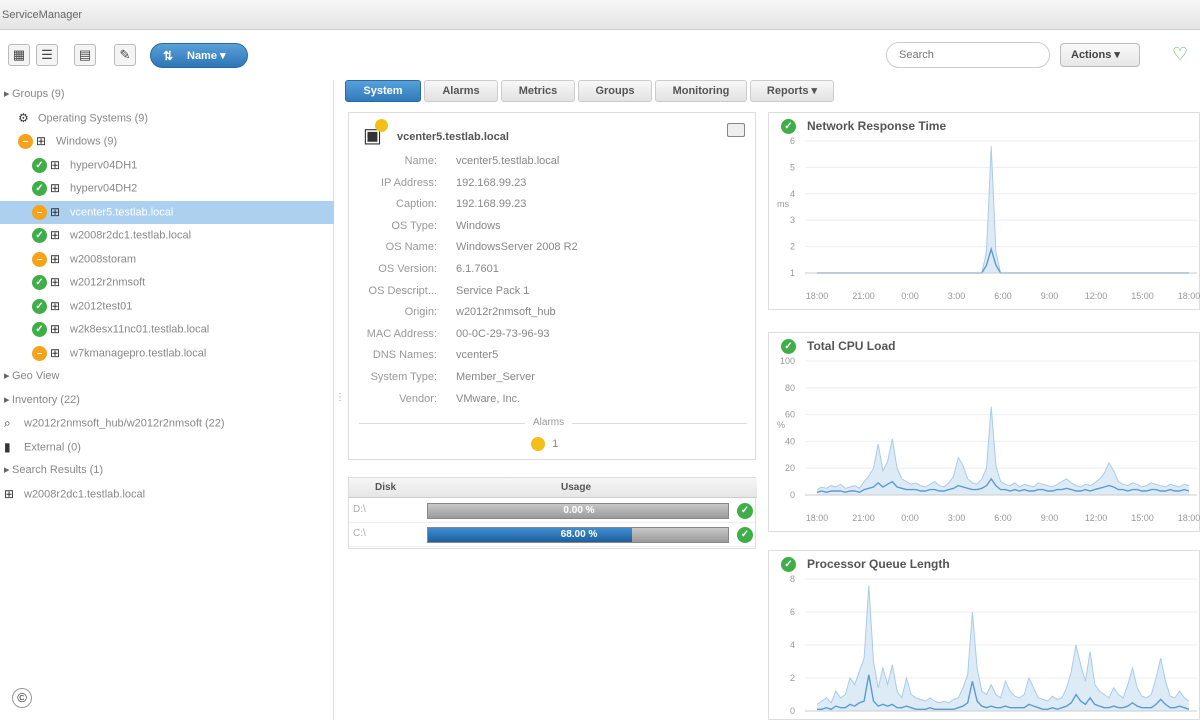  Describe the element at coordinates (553, 535) in the screenshot. I see `disk-row: C:\ 68.00 % ✓` at that location.